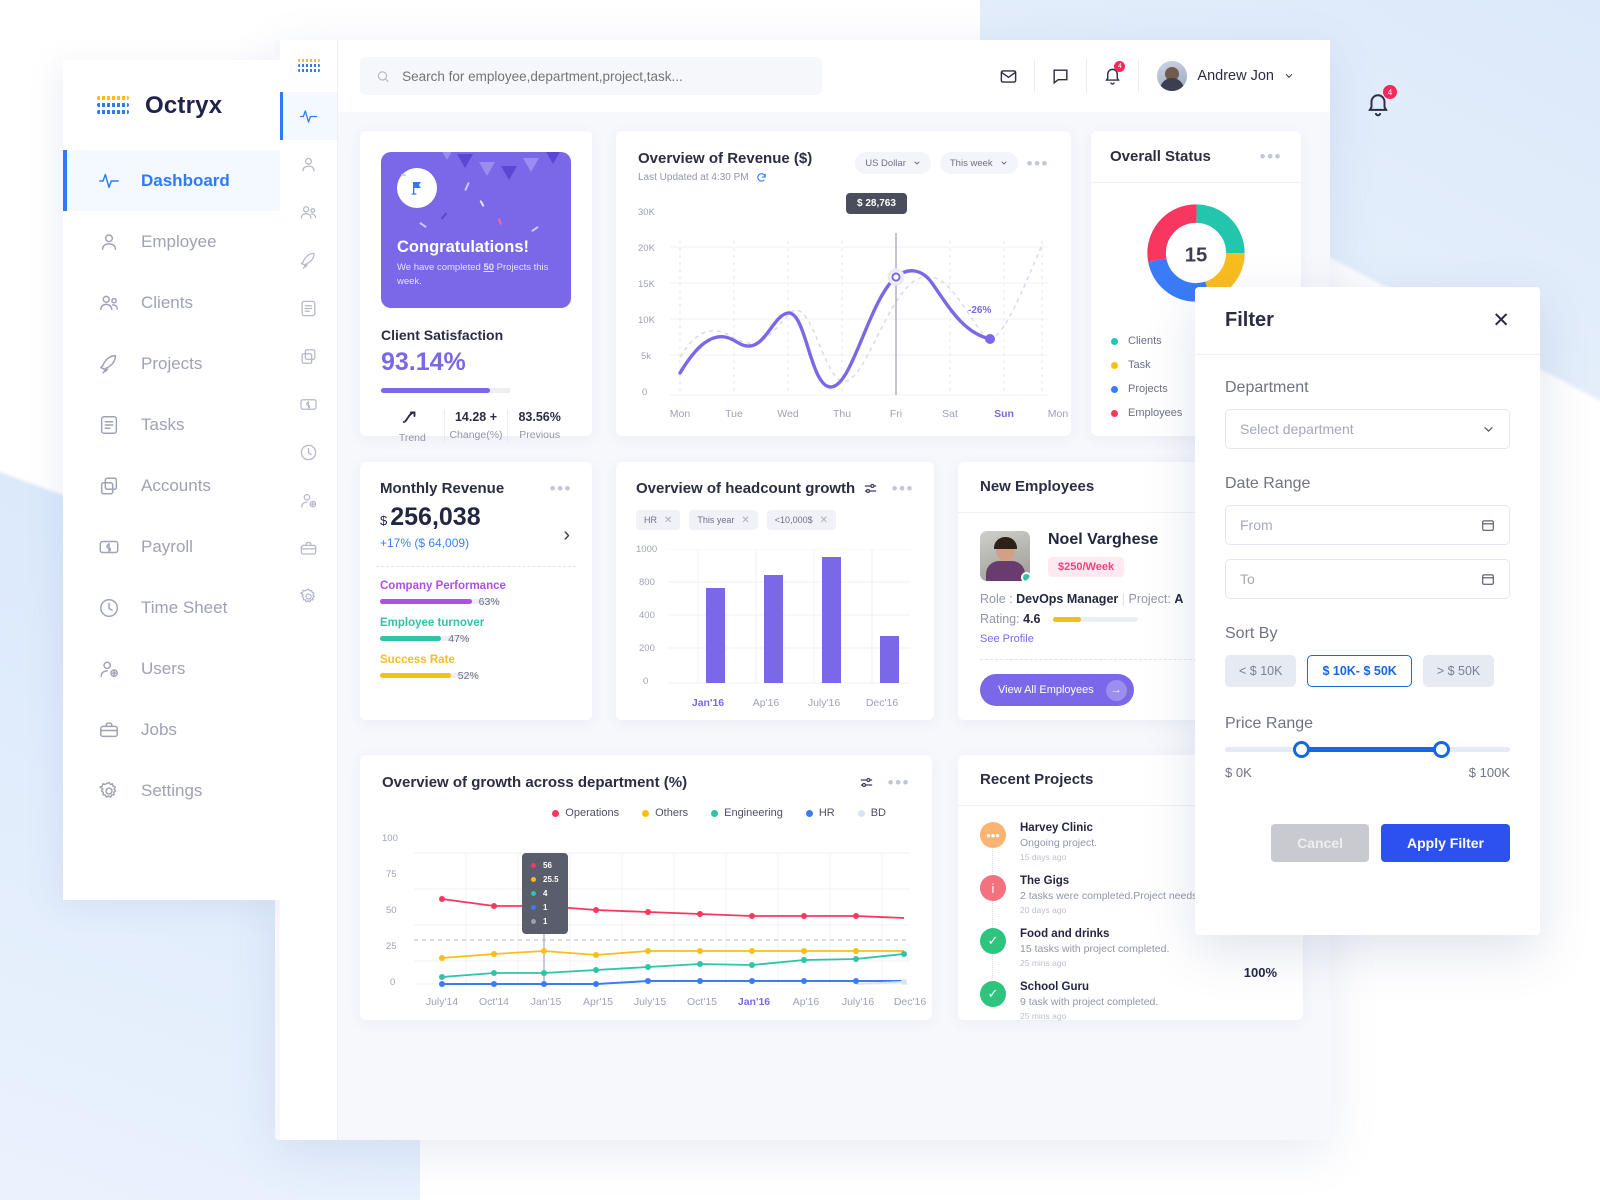 This screenshot has width=1600, height=1200. What do you see at coordinates (1359, 671) in the screenshot?
I see `sort-option: $ 10K- $ 50K` at bounding box center [1359, 671].